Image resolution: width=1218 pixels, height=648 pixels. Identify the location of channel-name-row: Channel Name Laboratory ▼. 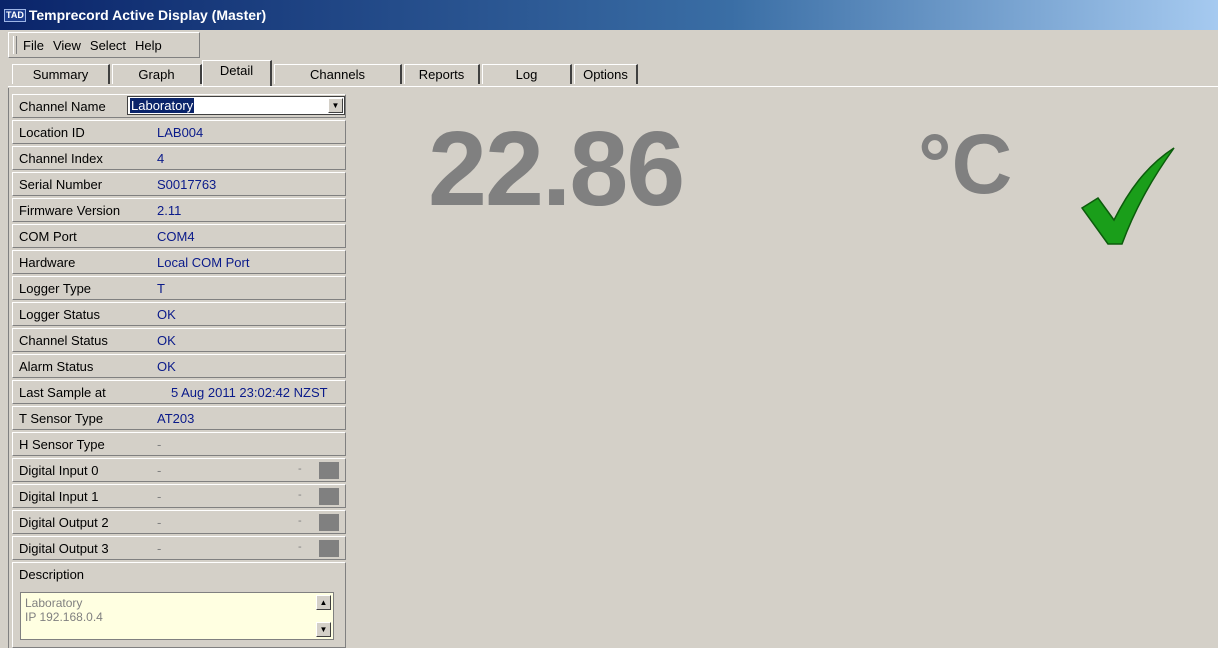
(179, 106).